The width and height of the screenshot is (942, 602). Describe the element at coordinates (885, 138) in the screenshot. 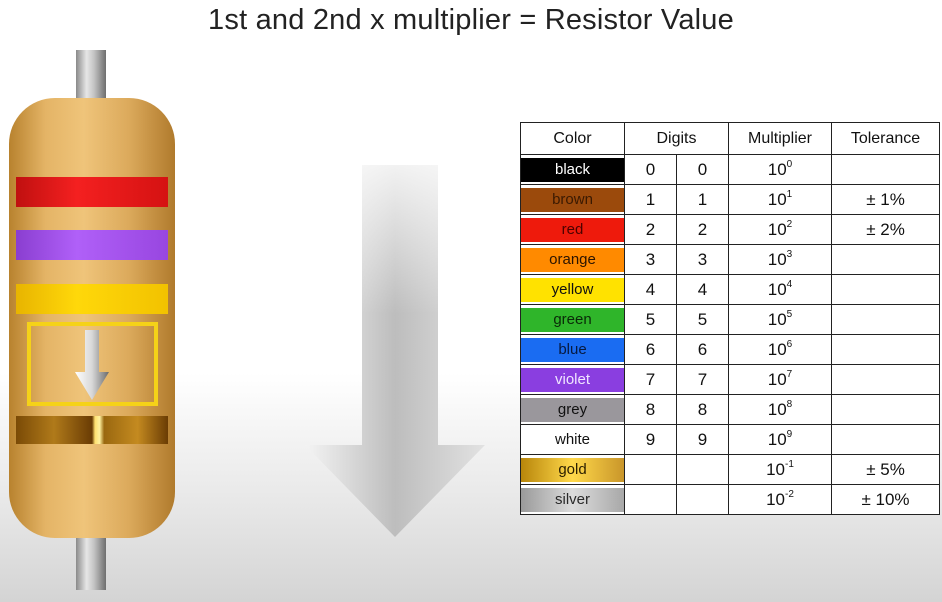

I see `header-tolerance: Tolerance` at that location.